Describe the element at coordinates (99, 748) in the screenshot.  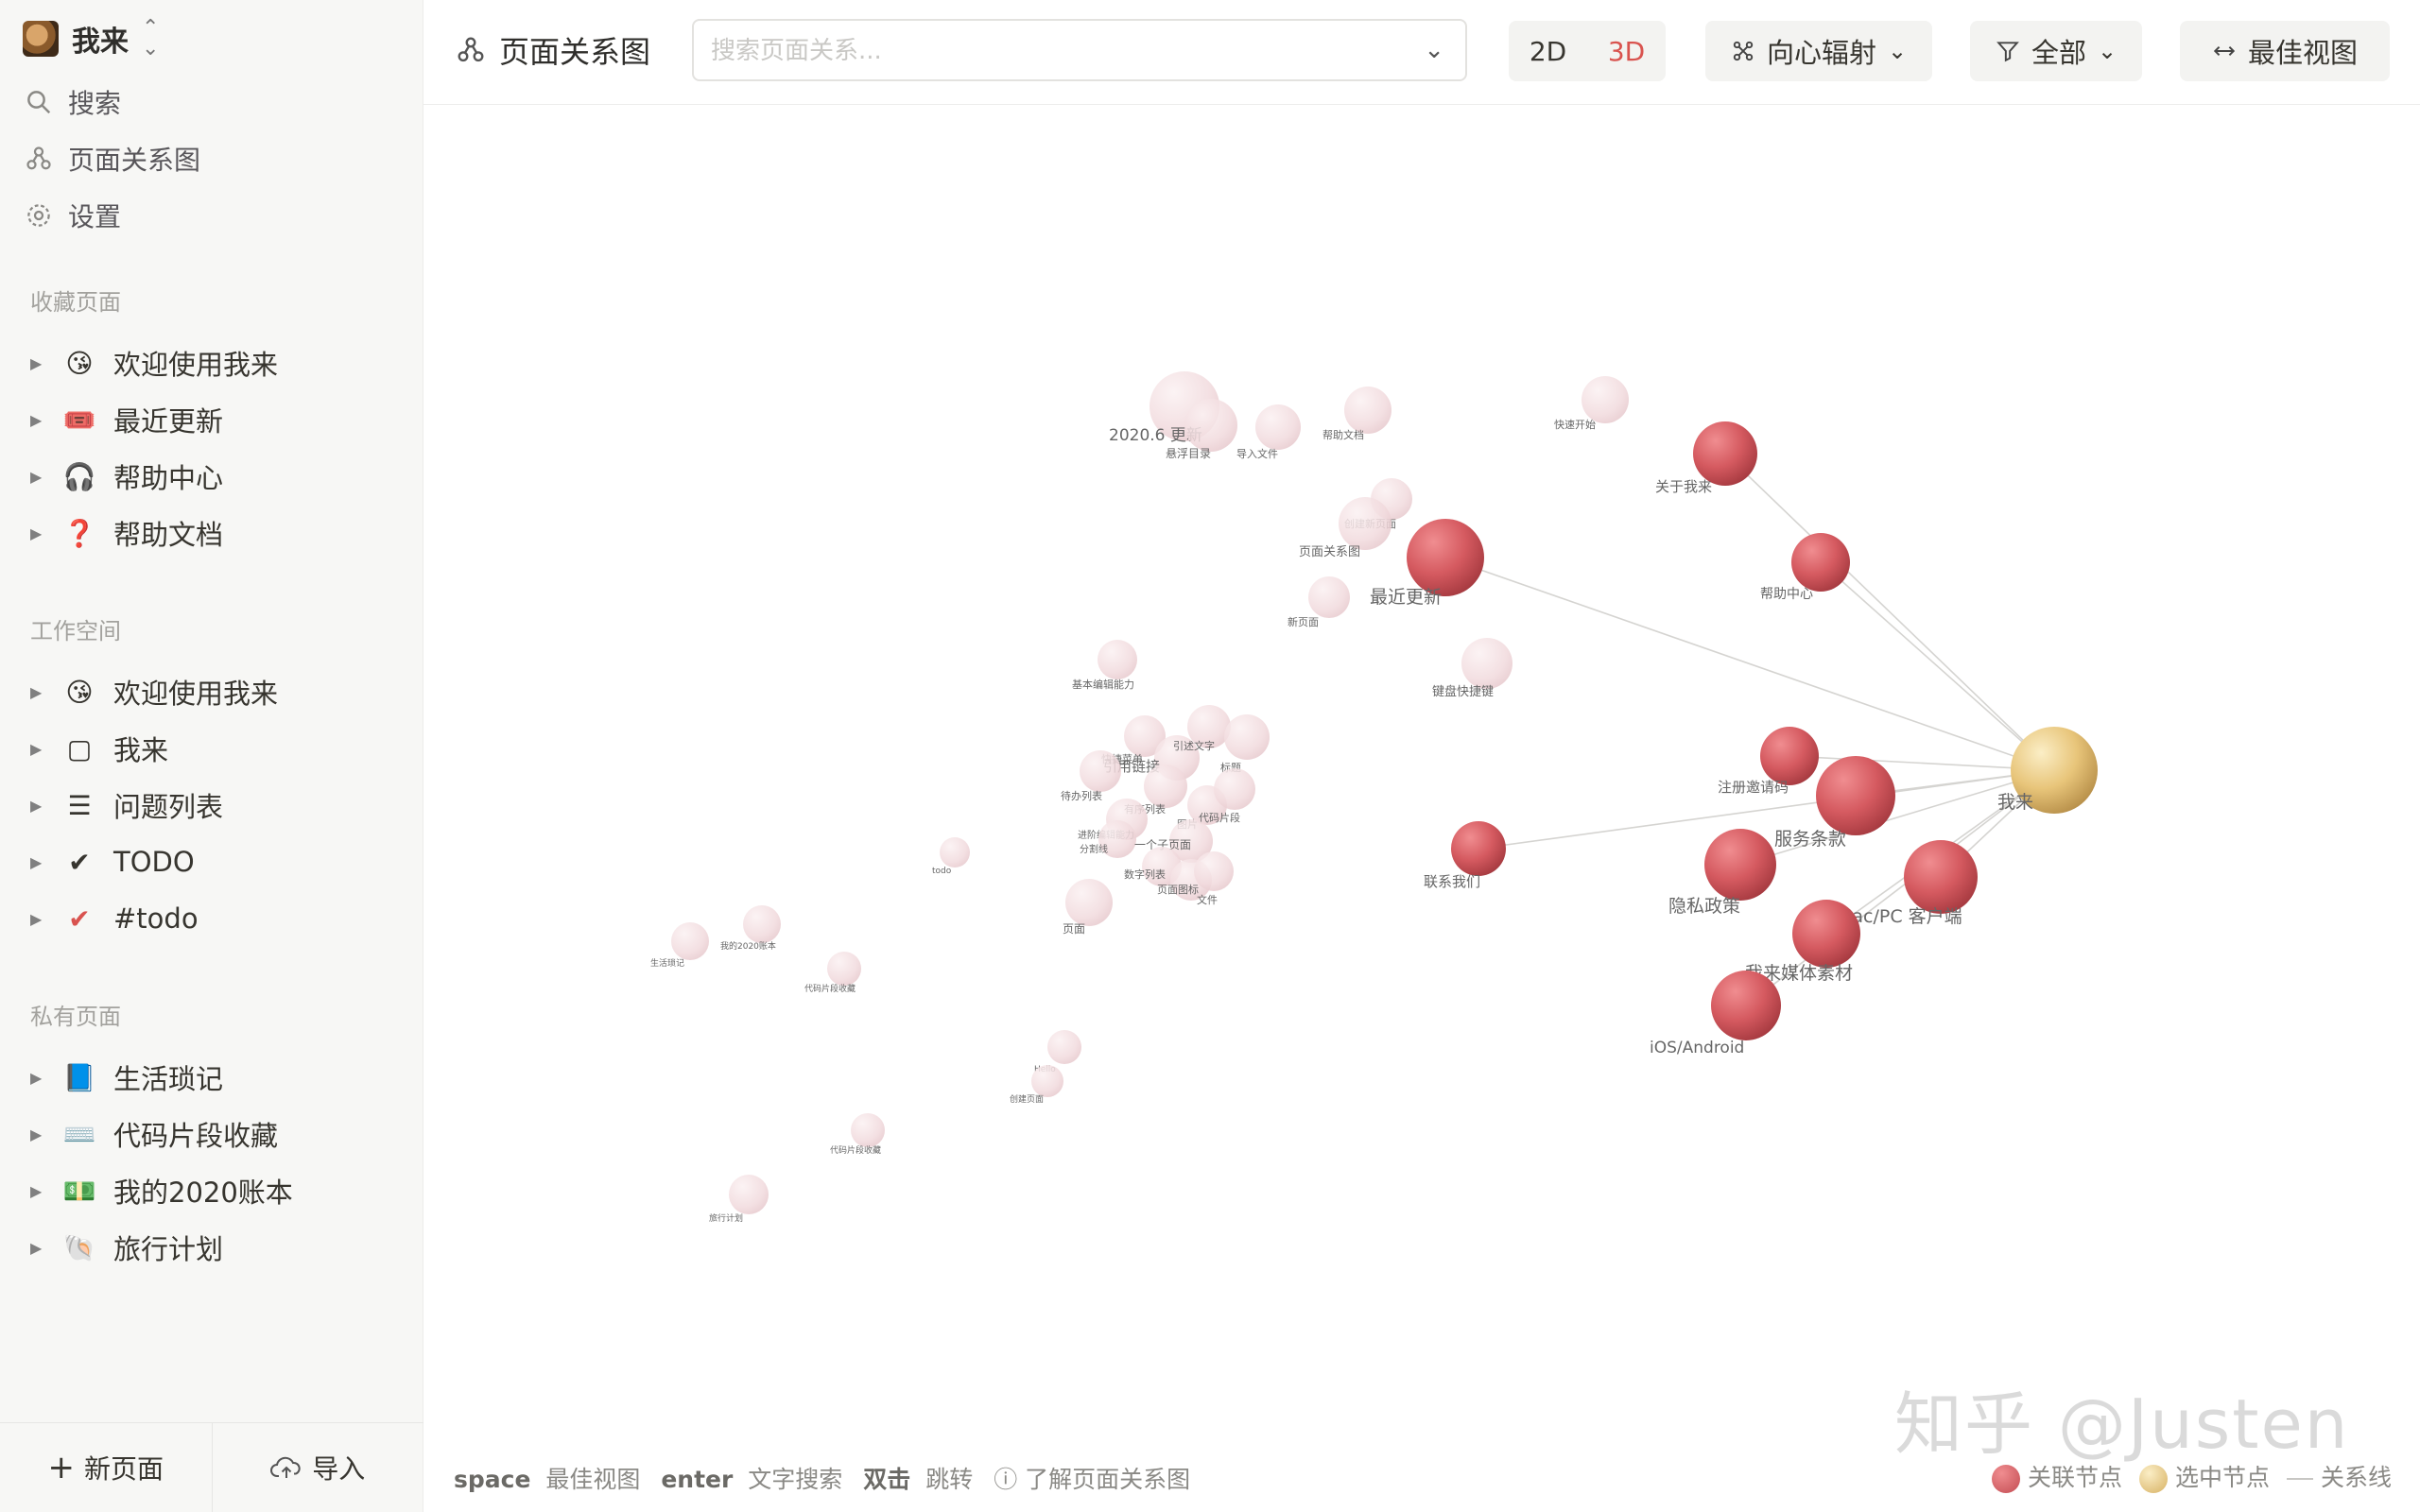
I see `workspace-item: ▶ ▢ 我来` at that location.